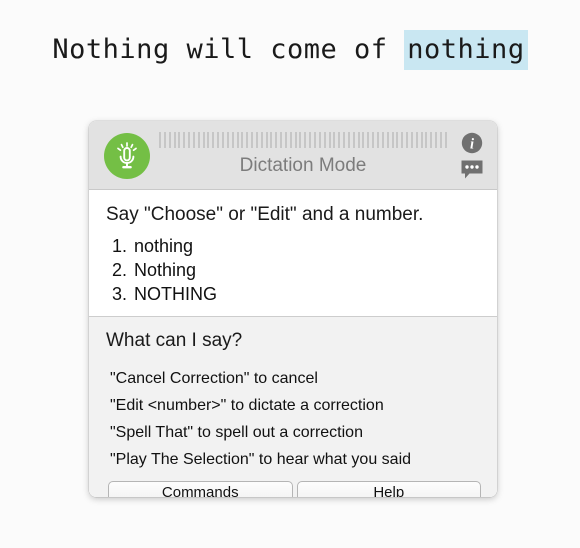 This screenshot has height=548, width=580. I want to click on suggestion-number: 3., so click(120, 294).